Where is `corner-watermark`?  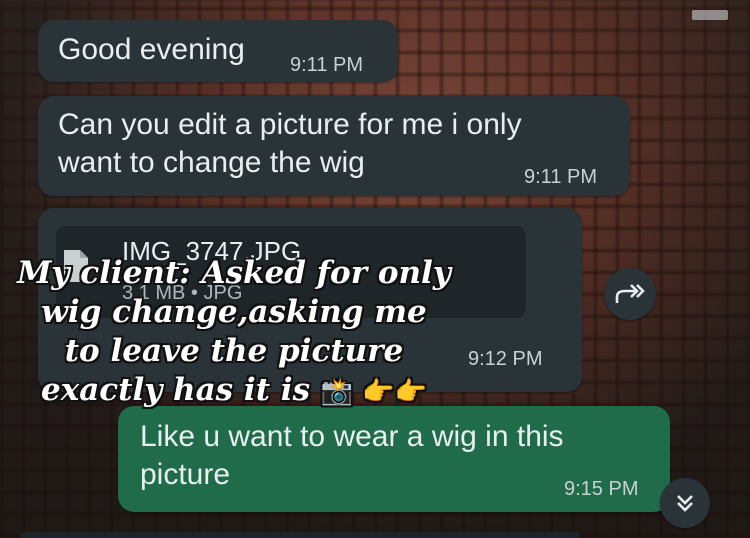 corner-watermark is located at coordinates (710, 15).